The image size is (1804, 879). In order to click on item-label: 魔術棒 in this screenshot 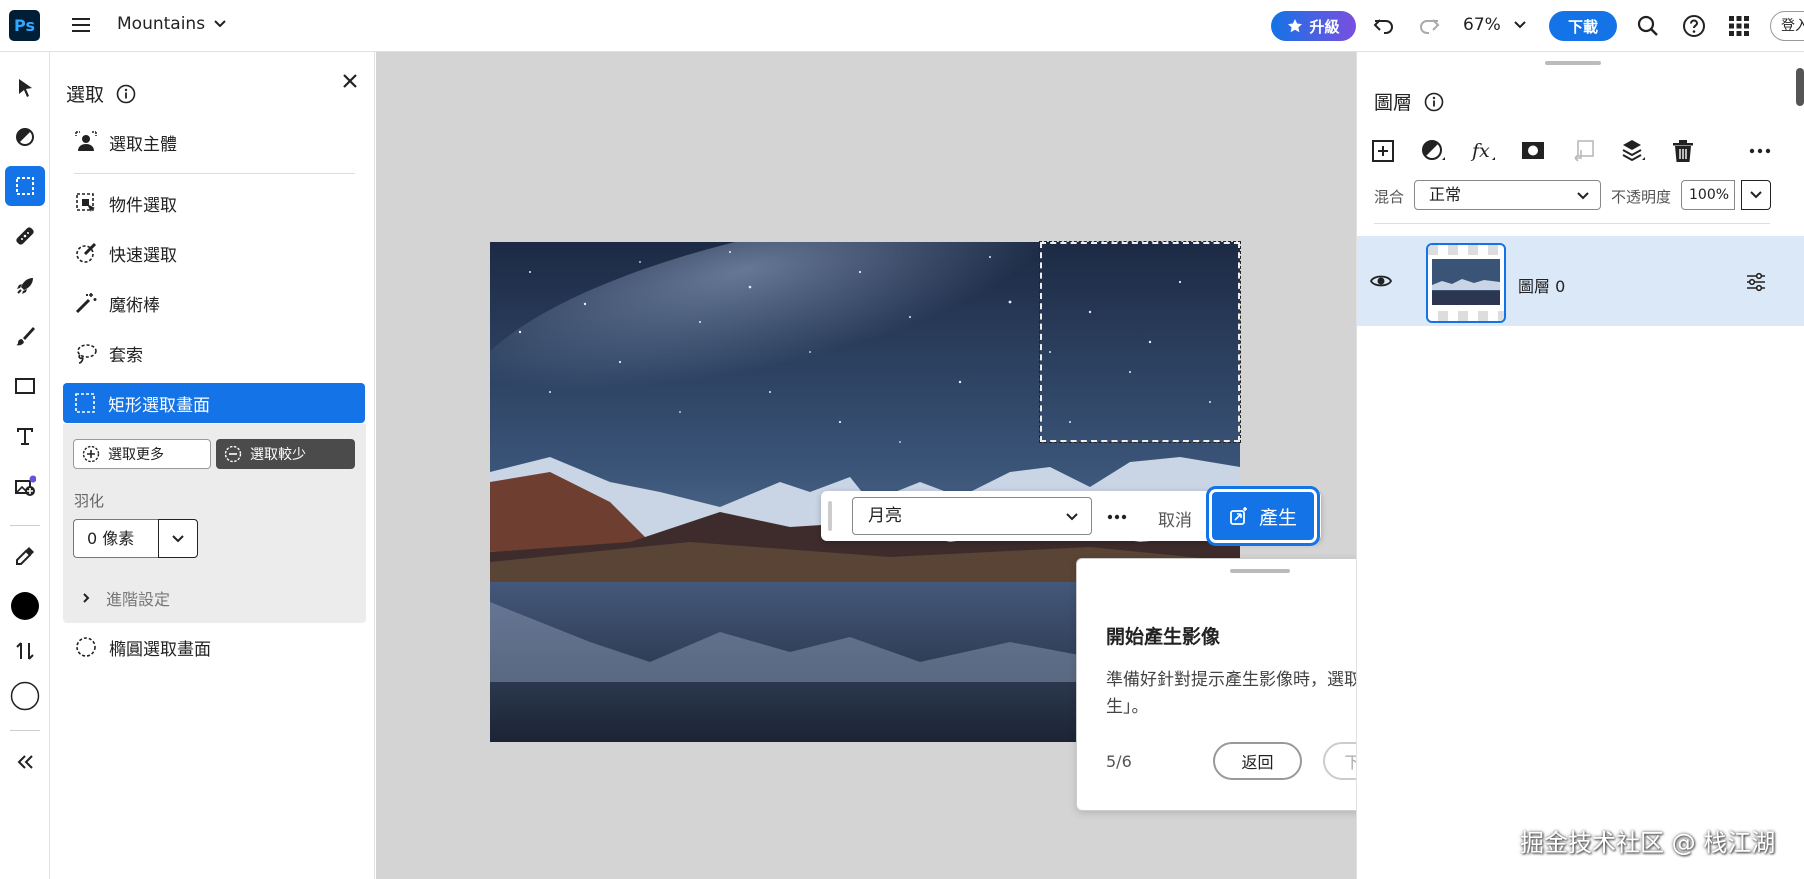, I will do `click(134, 305)`.